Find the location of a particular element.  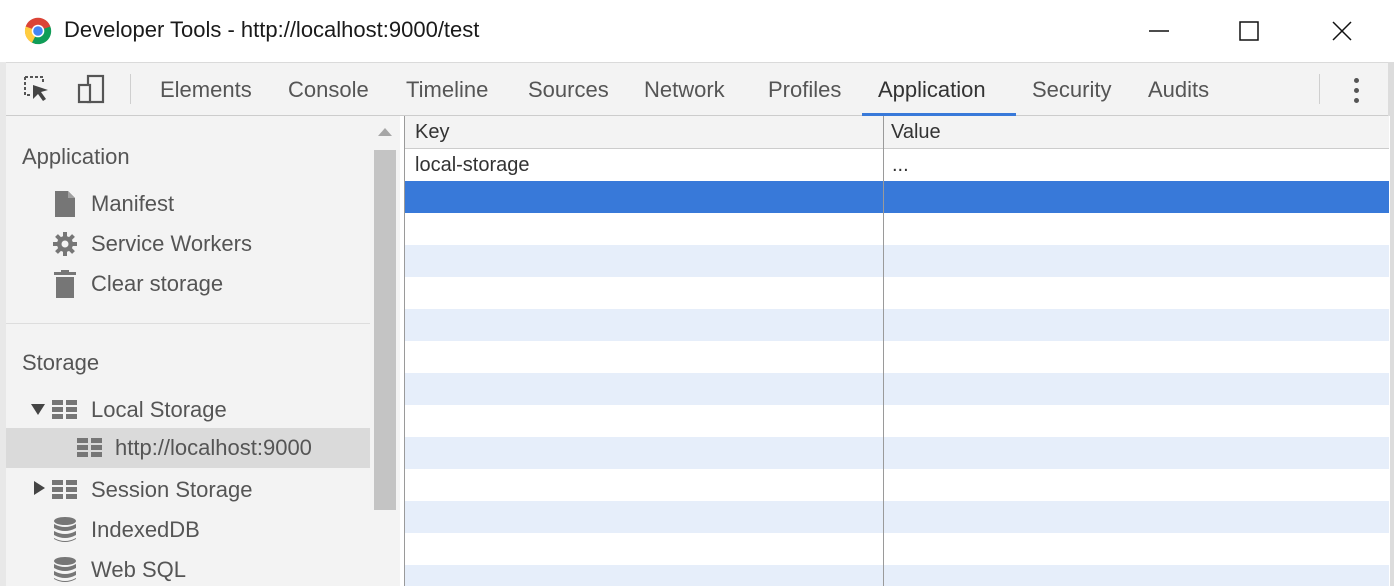

sidebar-item-session-storage: Session Storage is located at coordinates (188, 490).